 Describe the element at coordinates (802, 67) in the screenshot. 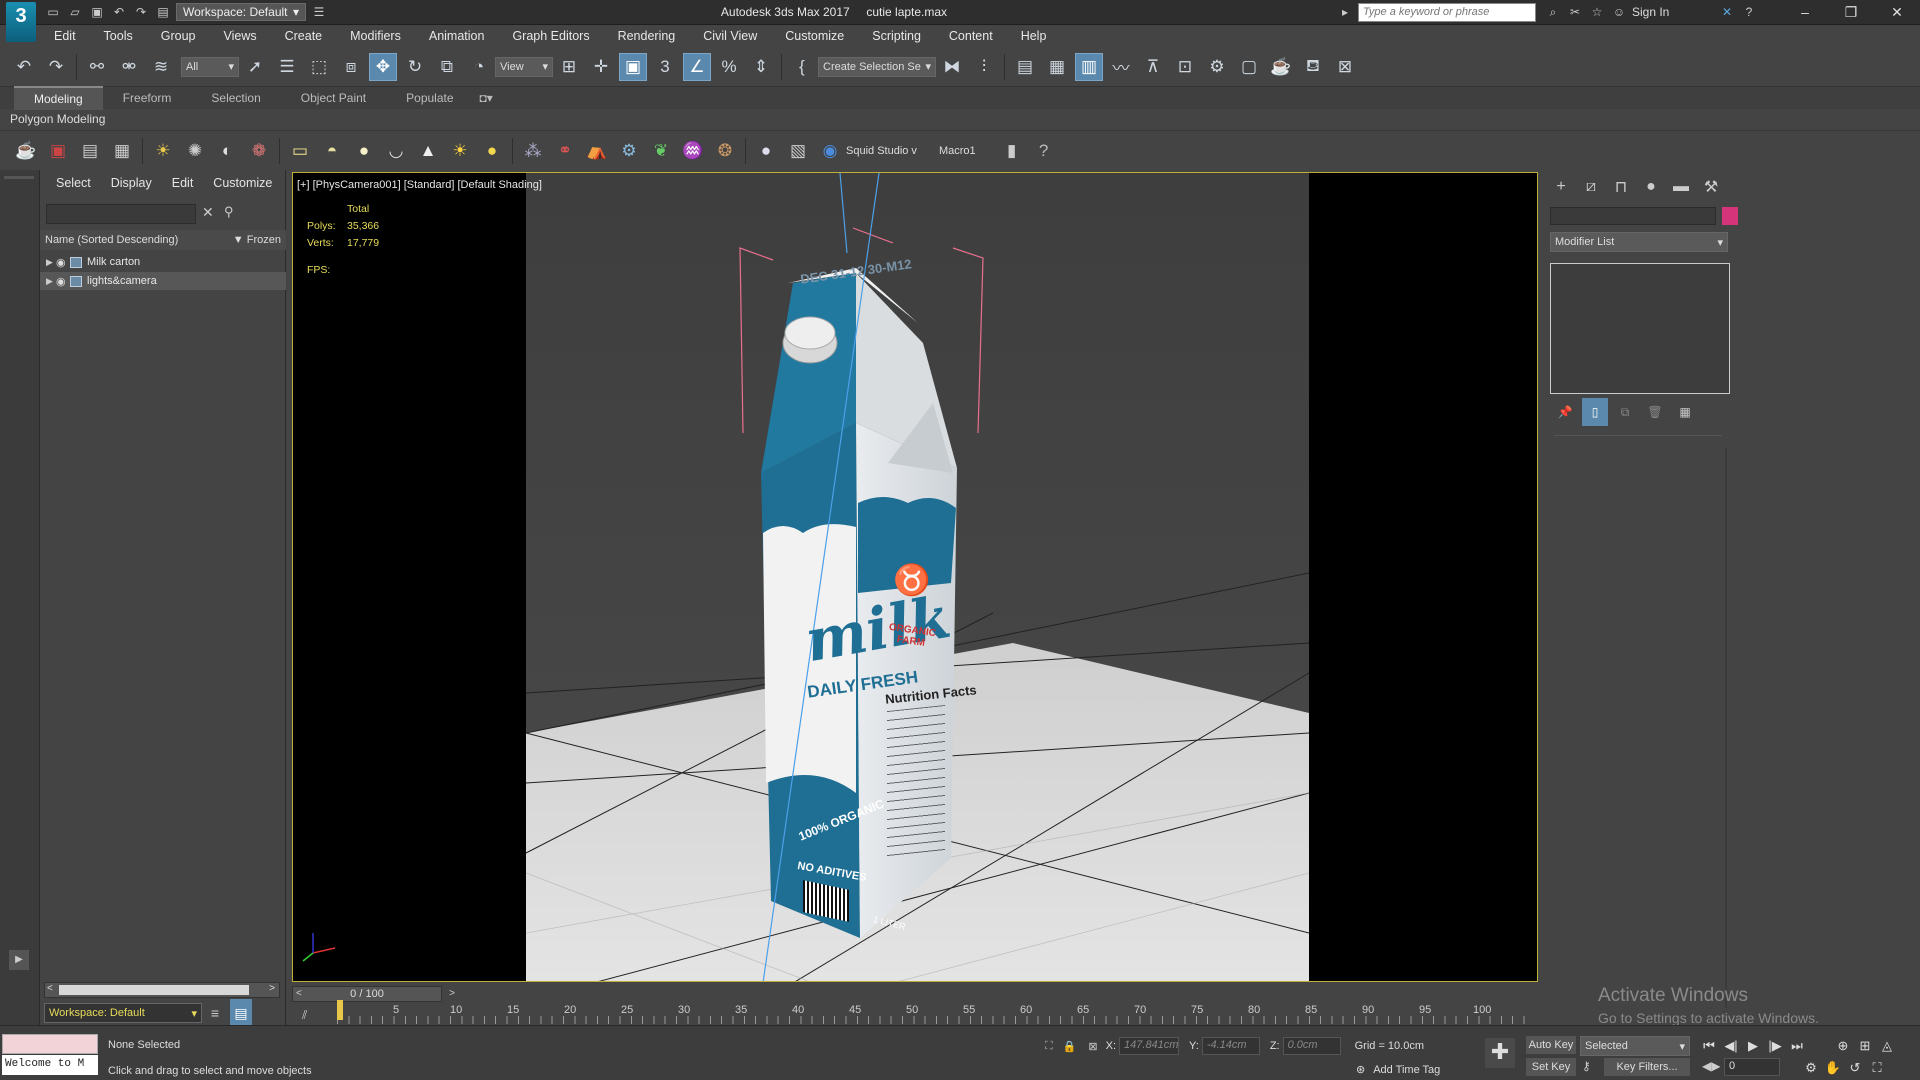

I see `edit-named-selection-icon: {` at that location.